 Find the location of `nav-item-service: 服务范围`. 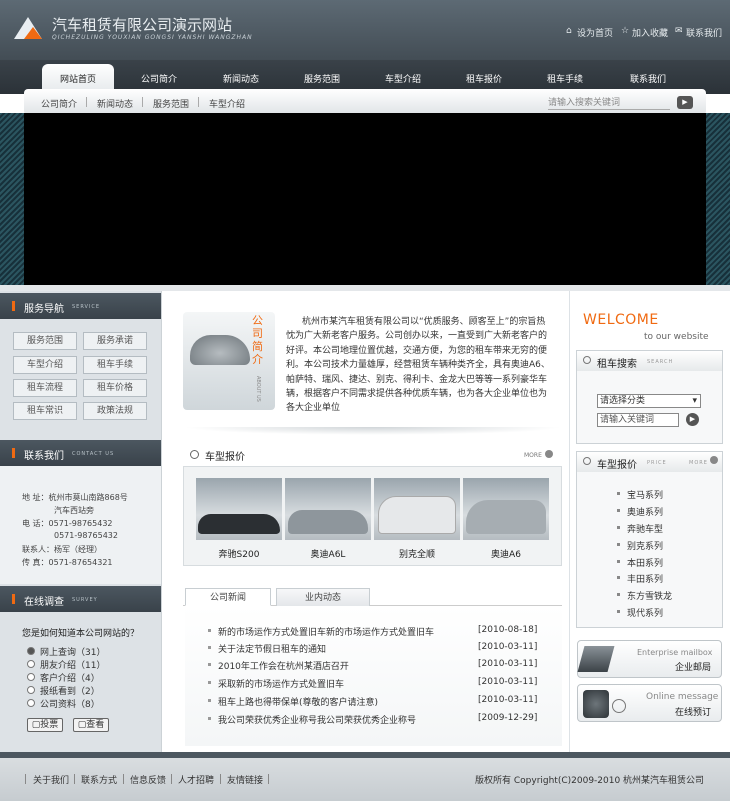

nav-item-service: 服务范围 is located at coordinates (322, 78).